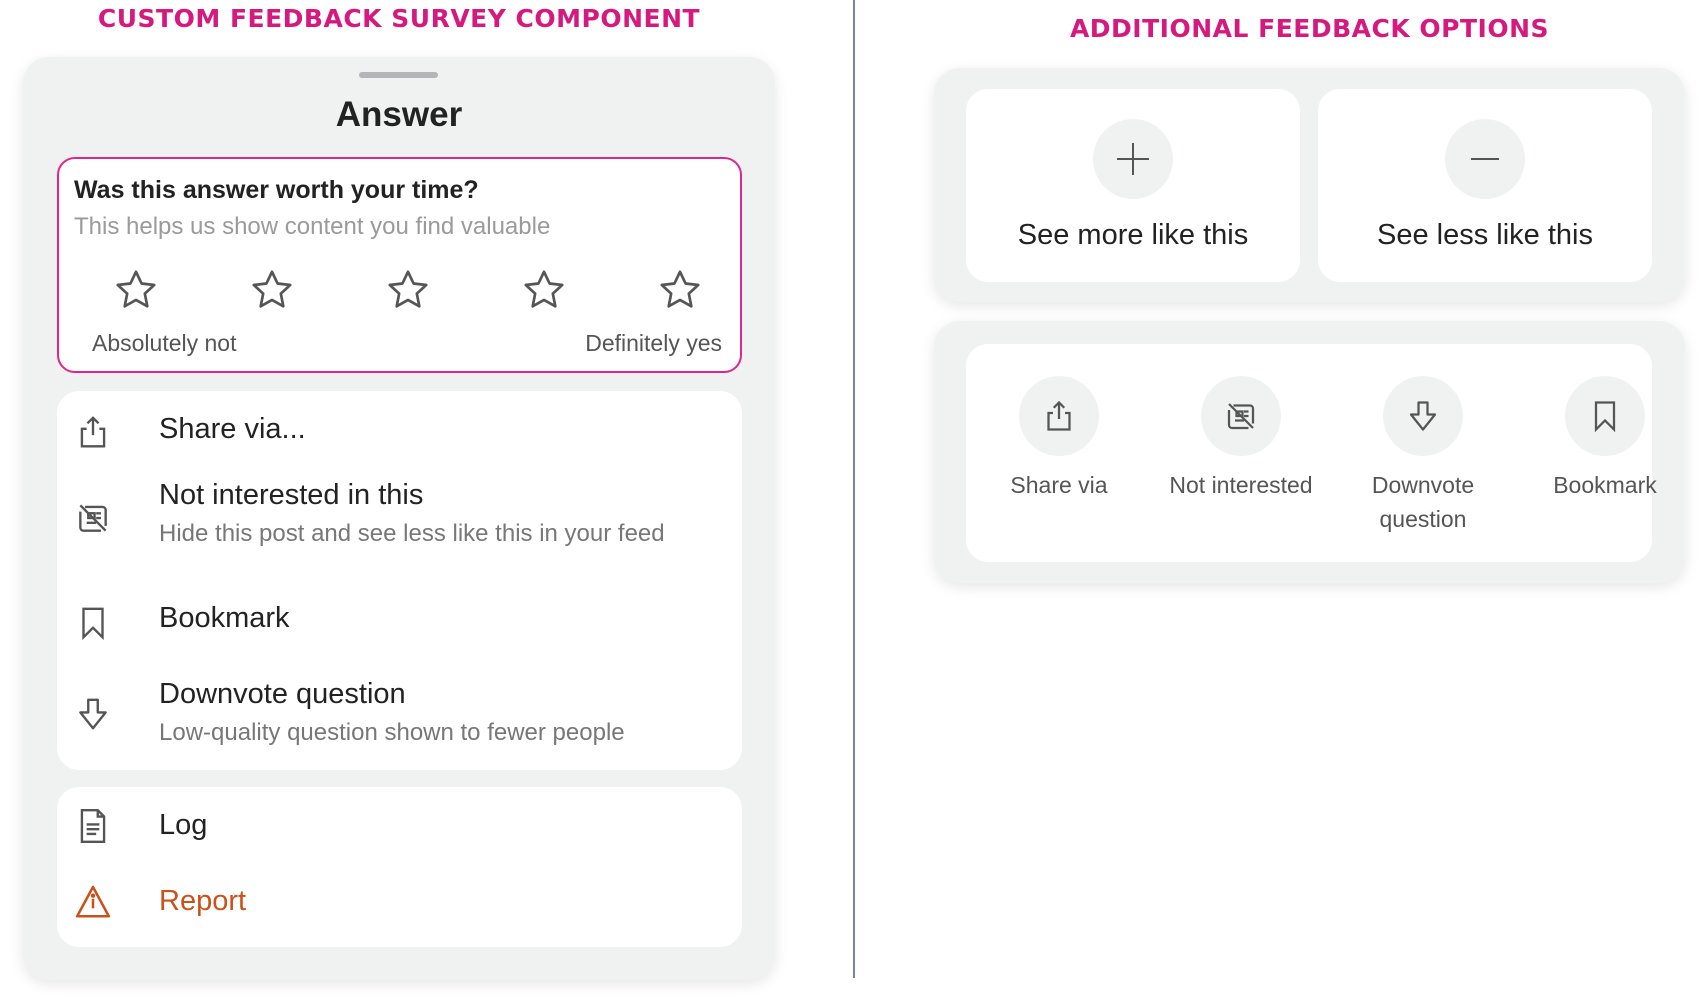  Describe the element at coordinates (1059, 461) in the screenshot. I see `option-share: Share via` at that location.